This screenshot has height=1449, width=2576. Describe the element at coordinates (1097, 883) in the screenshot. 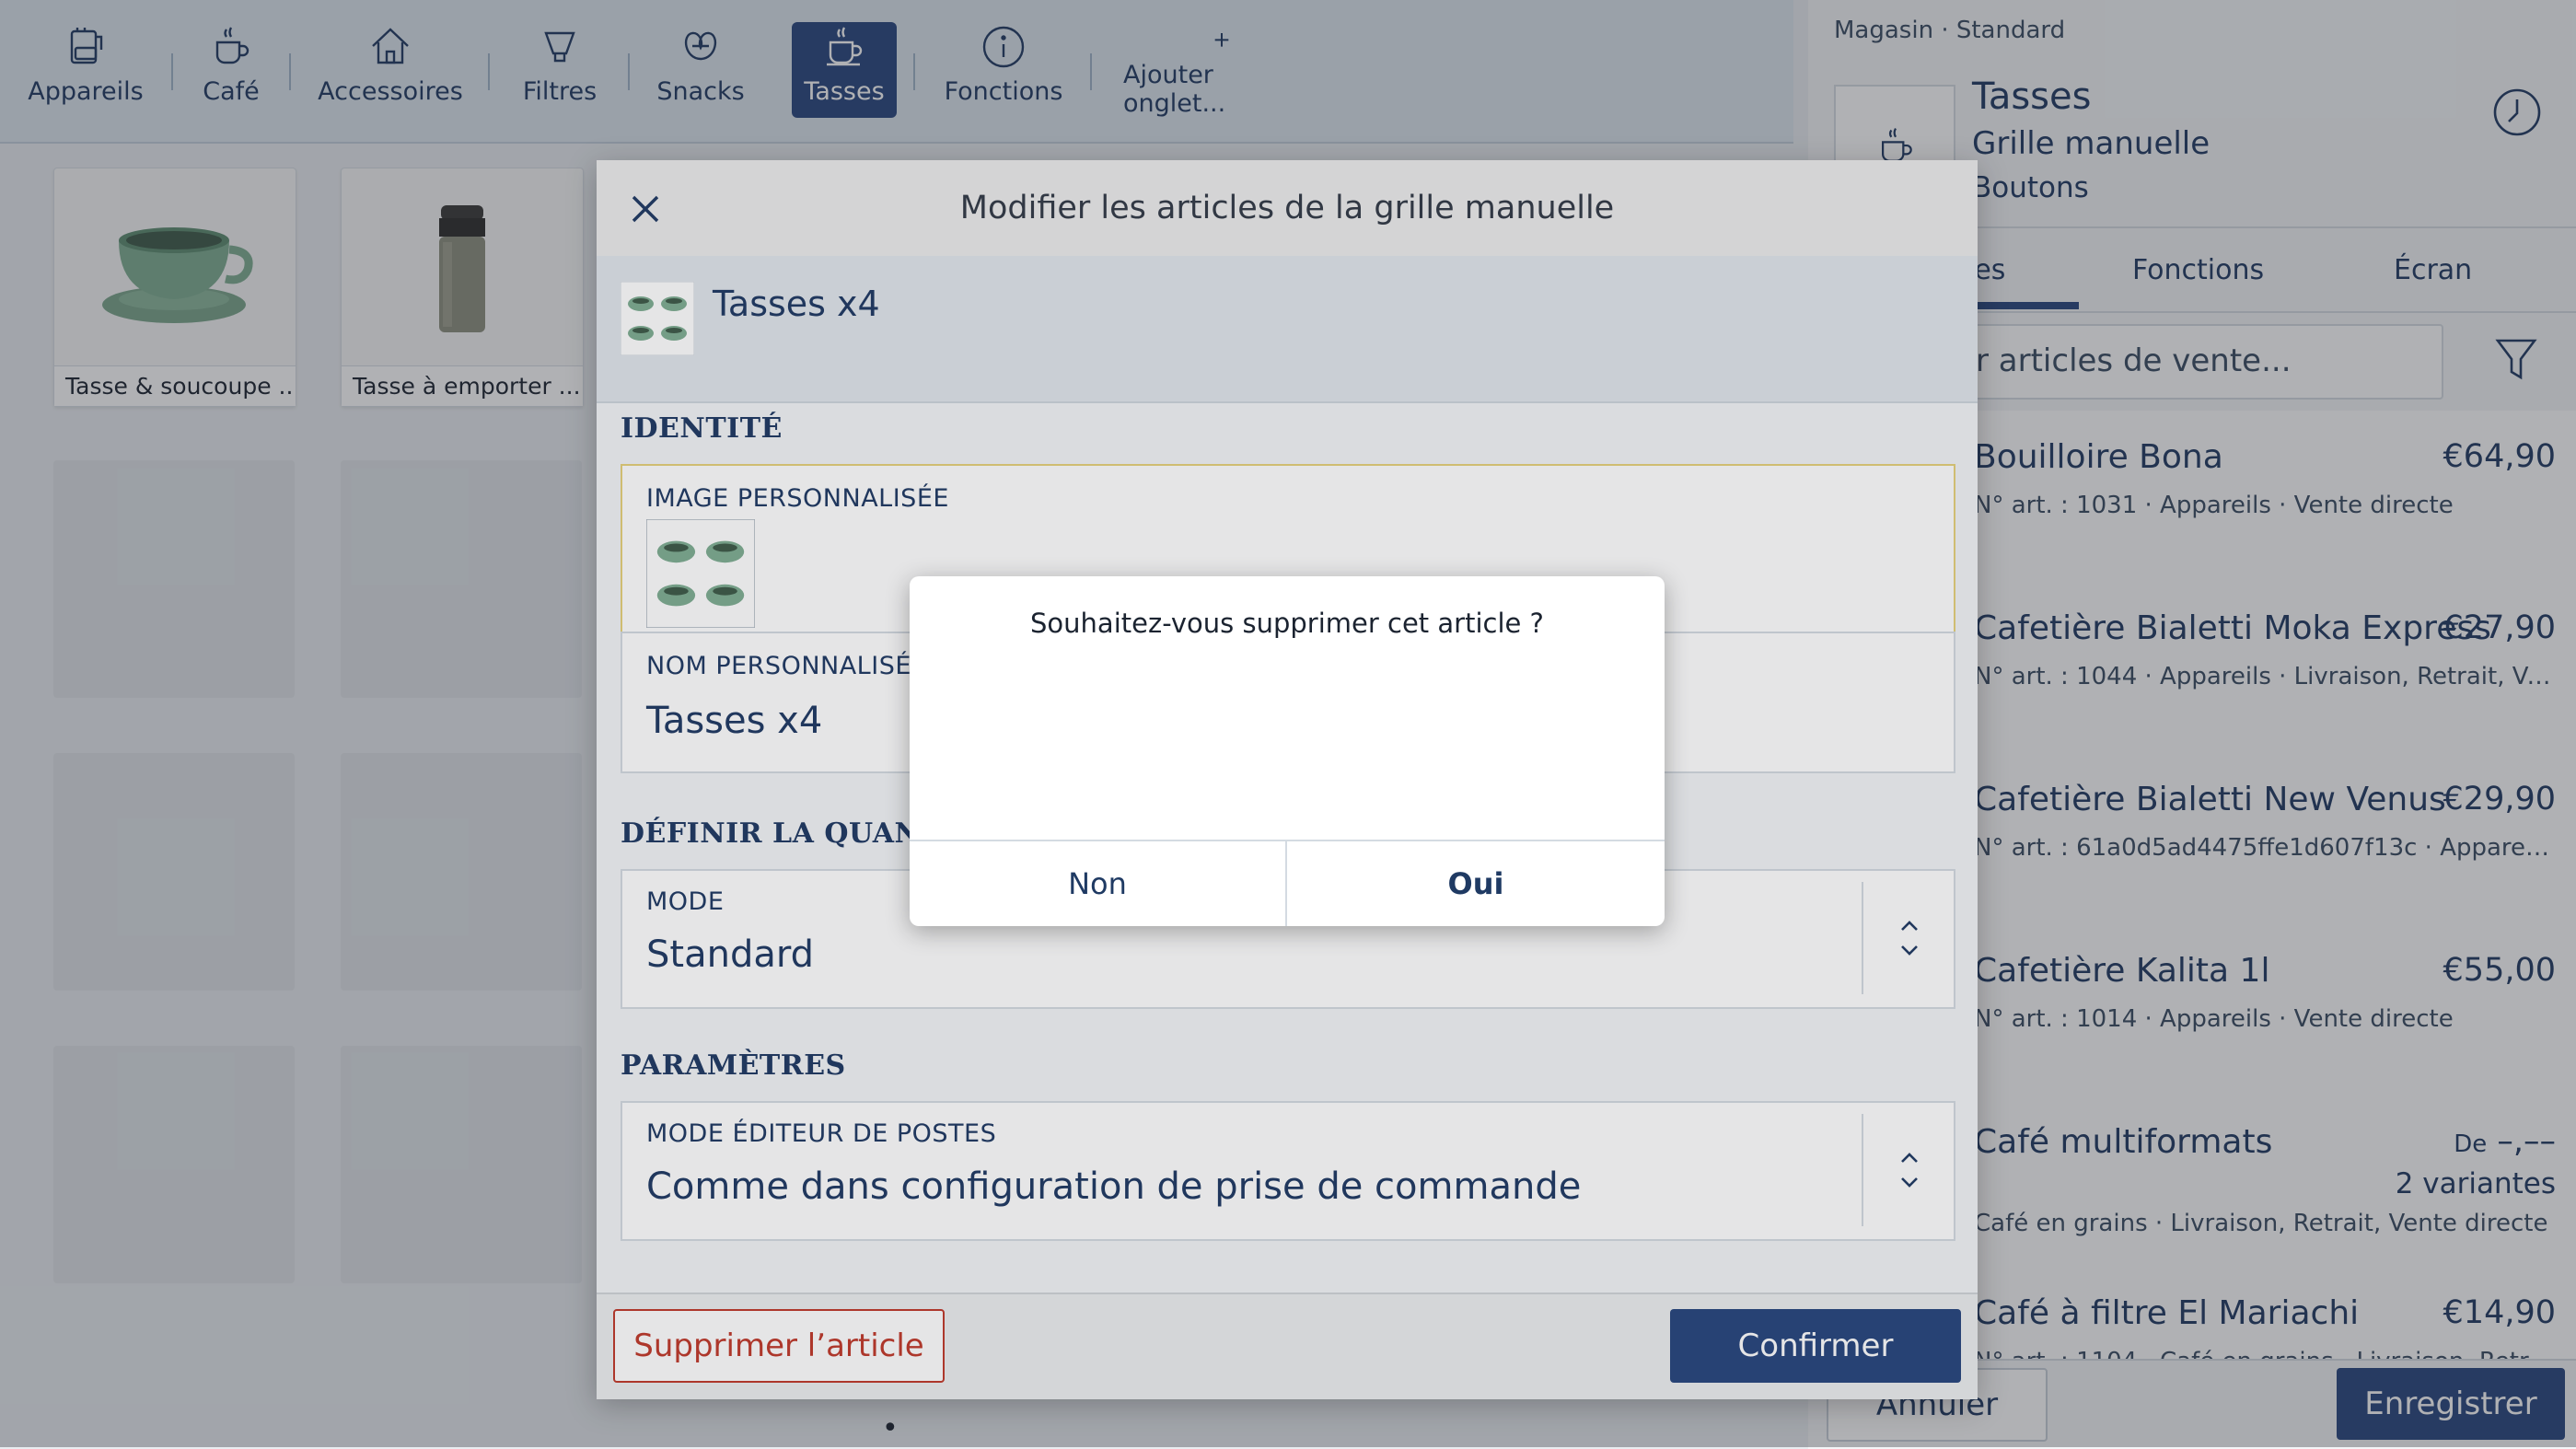

I see `no-button: Non` at that location.